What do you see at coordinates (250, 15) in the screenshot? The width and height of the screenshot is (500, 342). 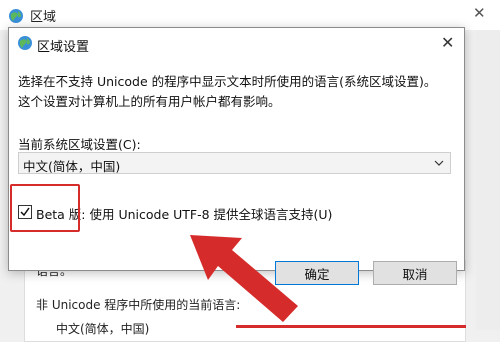 I see `region-window-titlebar: 区域 ✕` at bounding box center [250, 15].